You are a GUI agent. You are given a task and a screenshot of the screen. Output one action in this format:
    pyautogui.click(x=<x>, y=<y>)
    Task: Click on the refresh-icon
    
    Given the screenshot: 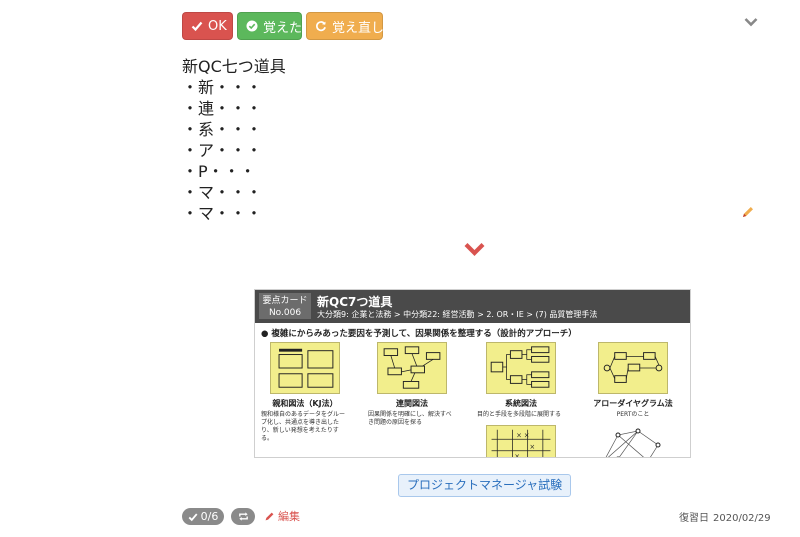 What is the action you would take?
    pyautogui.click(x=321, y=26)
    